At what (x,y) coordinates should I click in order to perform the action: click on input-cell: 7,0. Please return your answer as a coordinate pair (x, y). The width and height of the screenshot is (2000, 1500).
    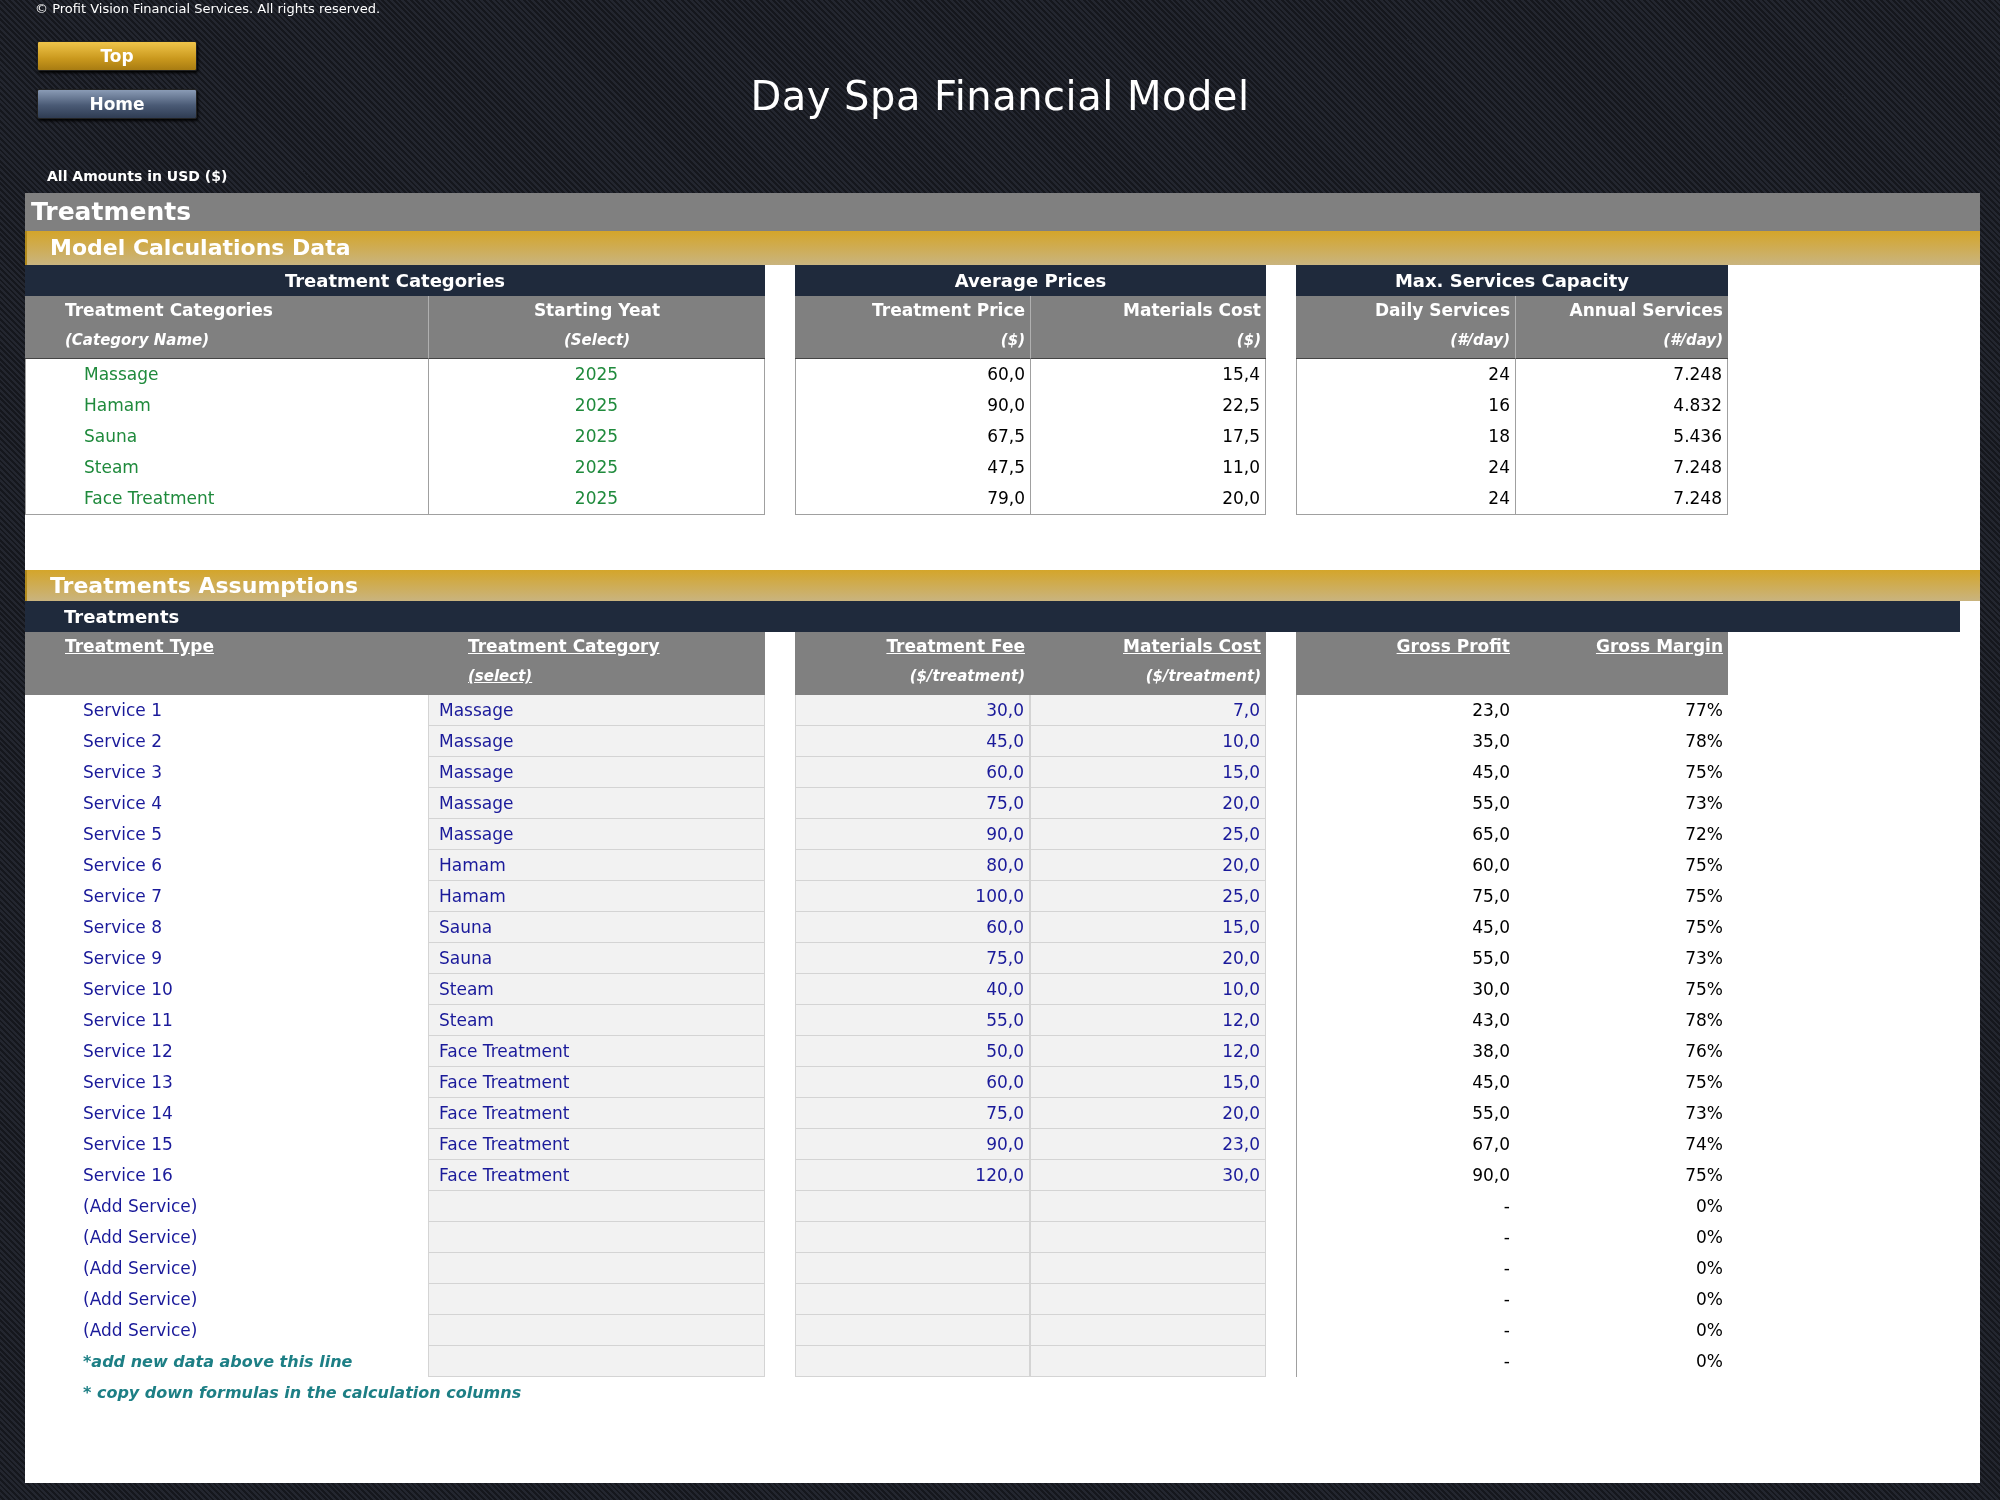
    Looking at the image, I should click on (1148, 710).